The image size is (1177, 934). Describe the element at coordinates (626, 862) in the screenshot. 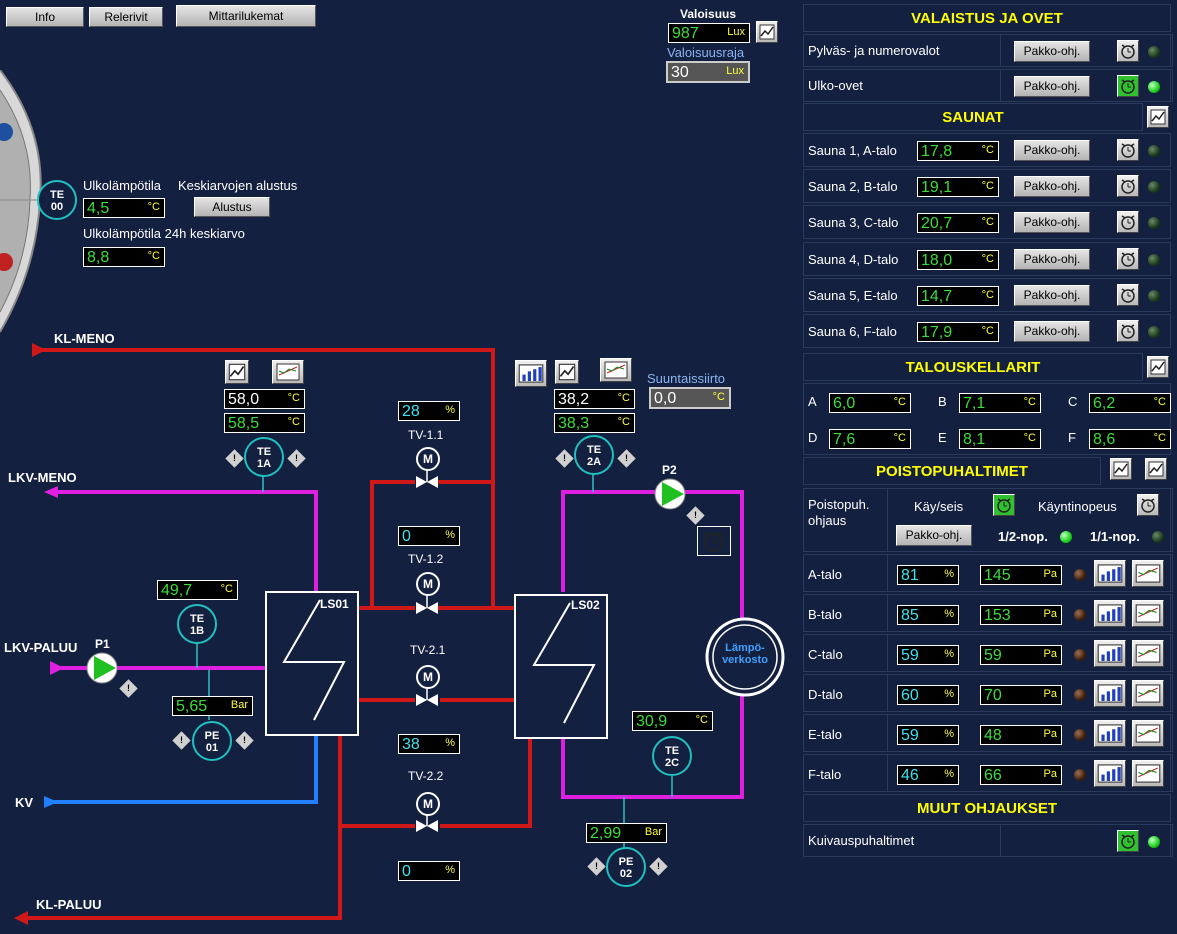

I see `sensor-pe02-top: PE` at that location.